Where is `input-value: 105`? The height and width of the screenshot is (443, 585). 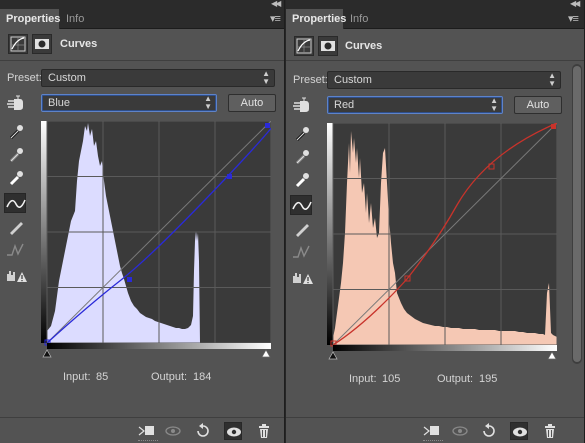
input-value: 105 is located at coordinates (391, 379).